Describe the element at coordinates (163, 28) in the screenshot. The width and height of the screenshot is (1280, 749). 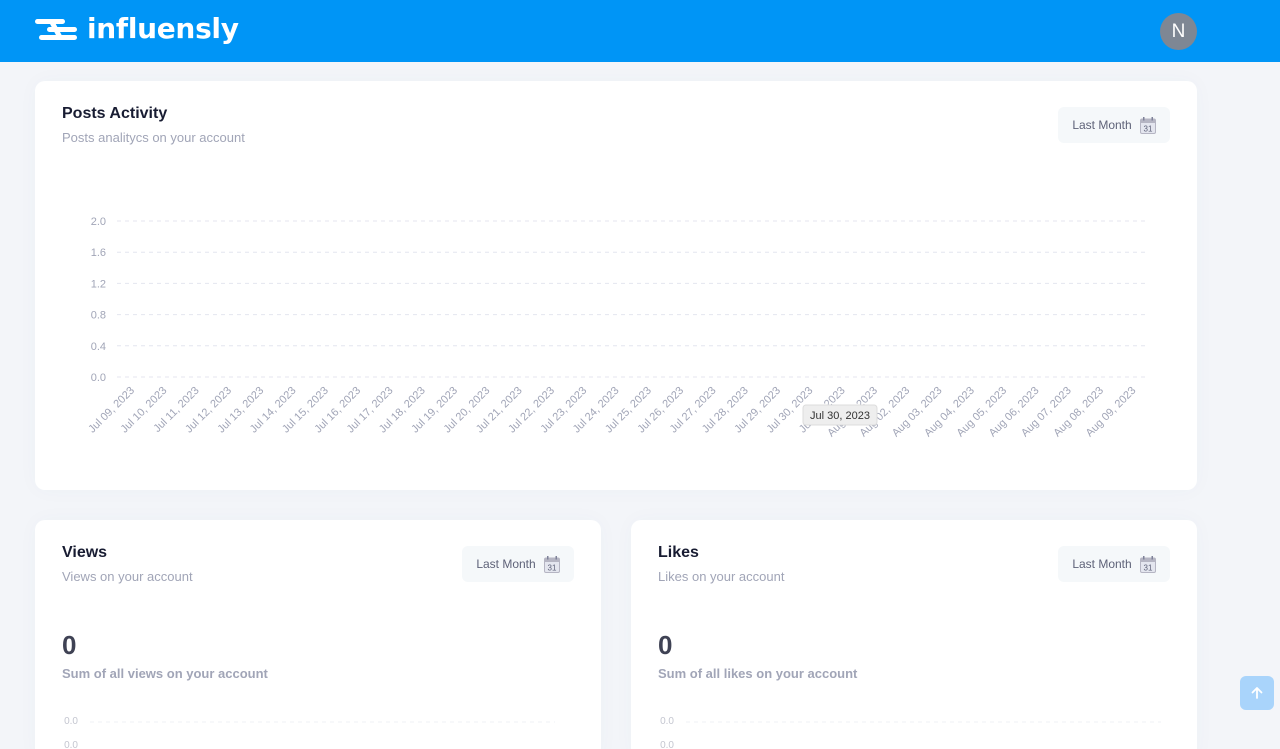
I see `brand-name: influensly` at that location.